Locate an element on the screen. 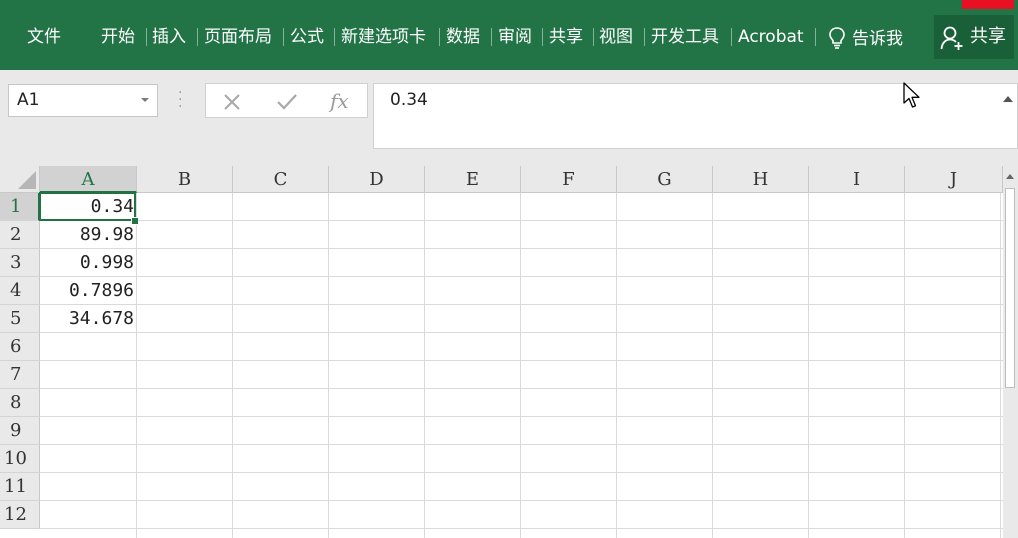  drag-handle-icon: · · · is located at coordinates (180, 100).